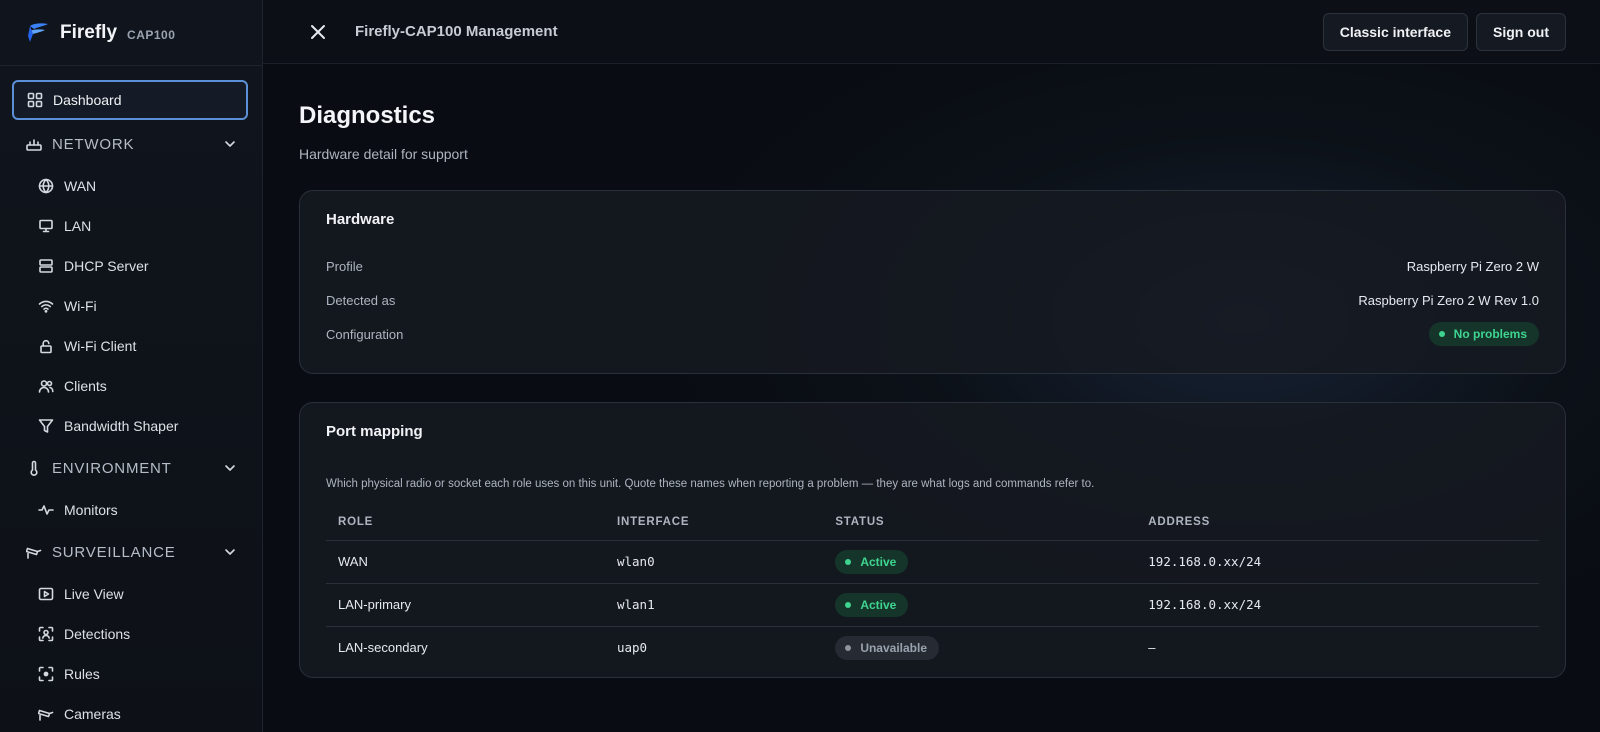  Describe the element at coordinates (1448, 300) in the screenshot. I see `hardware-value: Raspberry Pi Zero 2 W Rev 1.0` at that location.